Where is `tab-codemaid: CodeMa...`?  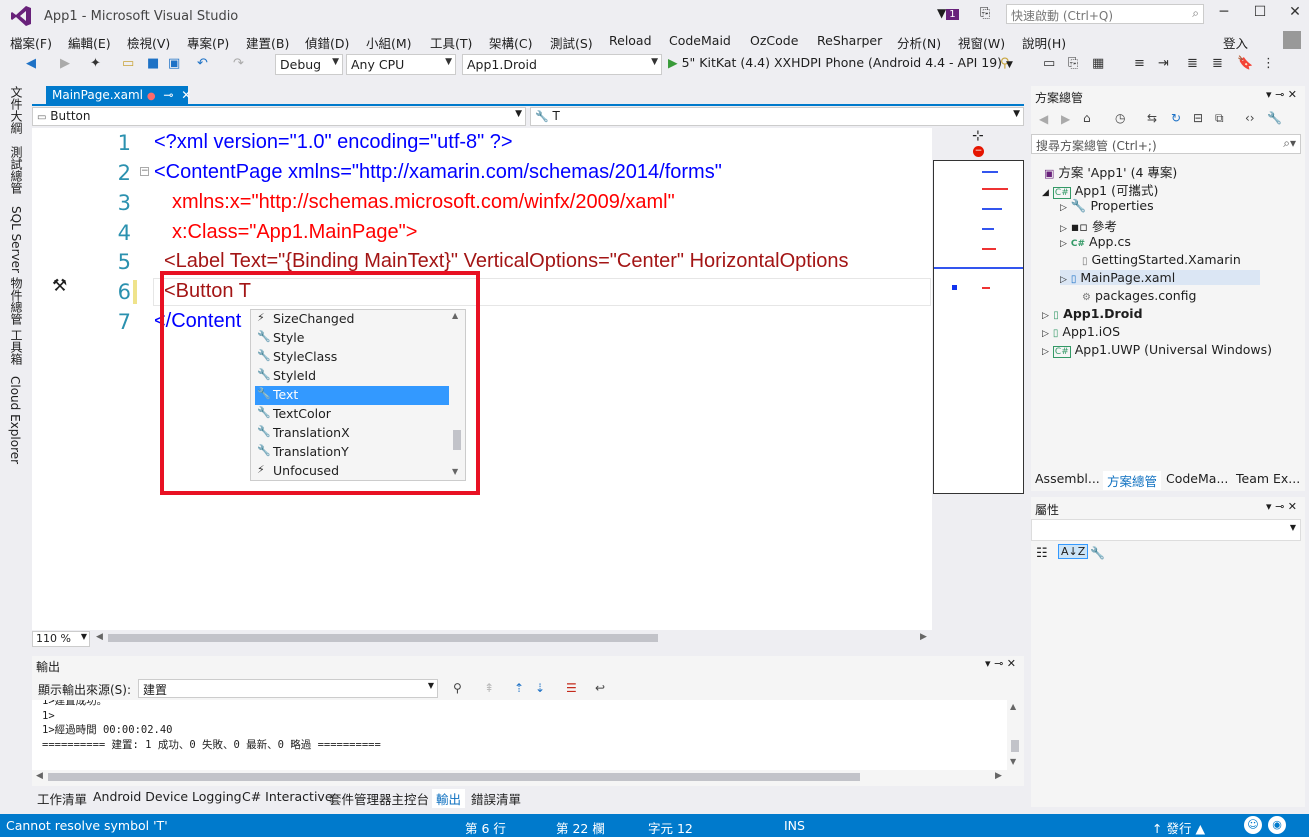 tab-codemaid: CodeMa... is located at coordinates (1197, 478).